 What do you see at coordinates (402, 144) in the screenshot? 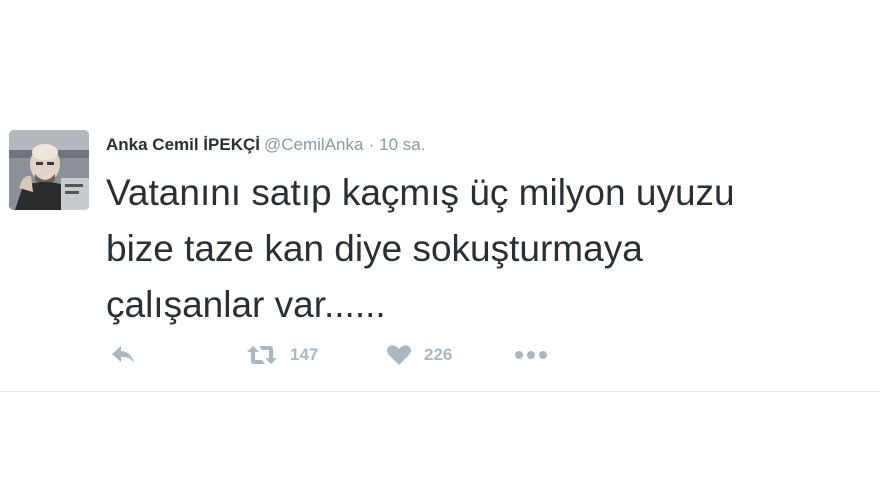
I see `timestamp: 10 sa.` at bounding box center [402, 144].